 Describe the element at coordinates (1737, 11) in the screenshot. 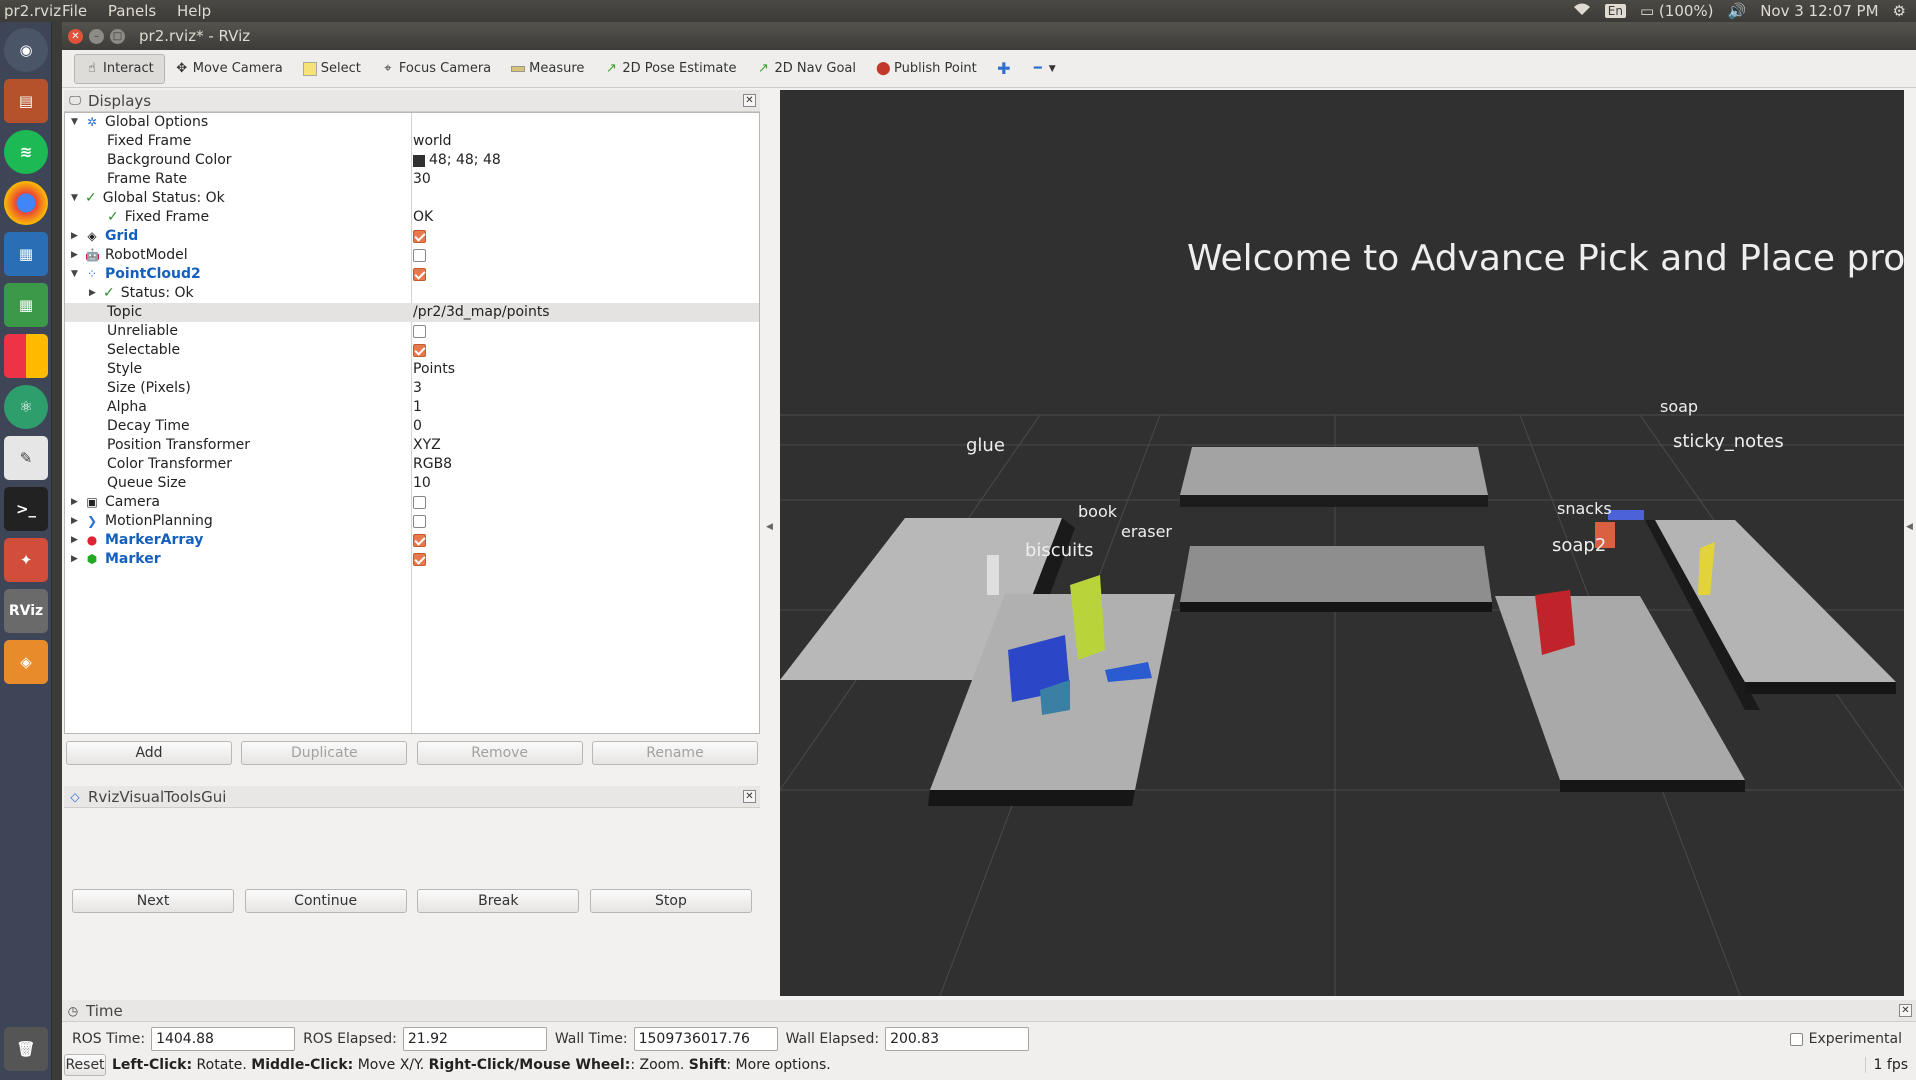

I see `volume-icon: 🔊` at that location.